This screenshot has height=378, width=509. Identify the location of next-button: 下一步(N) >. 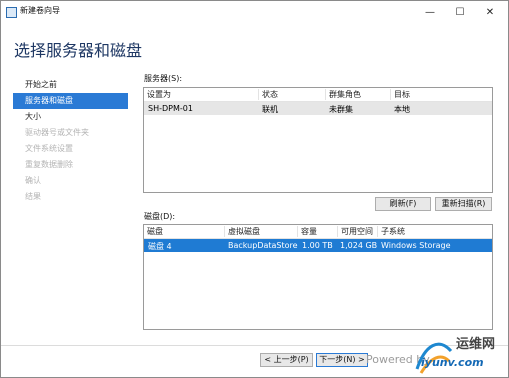
(342, 360).